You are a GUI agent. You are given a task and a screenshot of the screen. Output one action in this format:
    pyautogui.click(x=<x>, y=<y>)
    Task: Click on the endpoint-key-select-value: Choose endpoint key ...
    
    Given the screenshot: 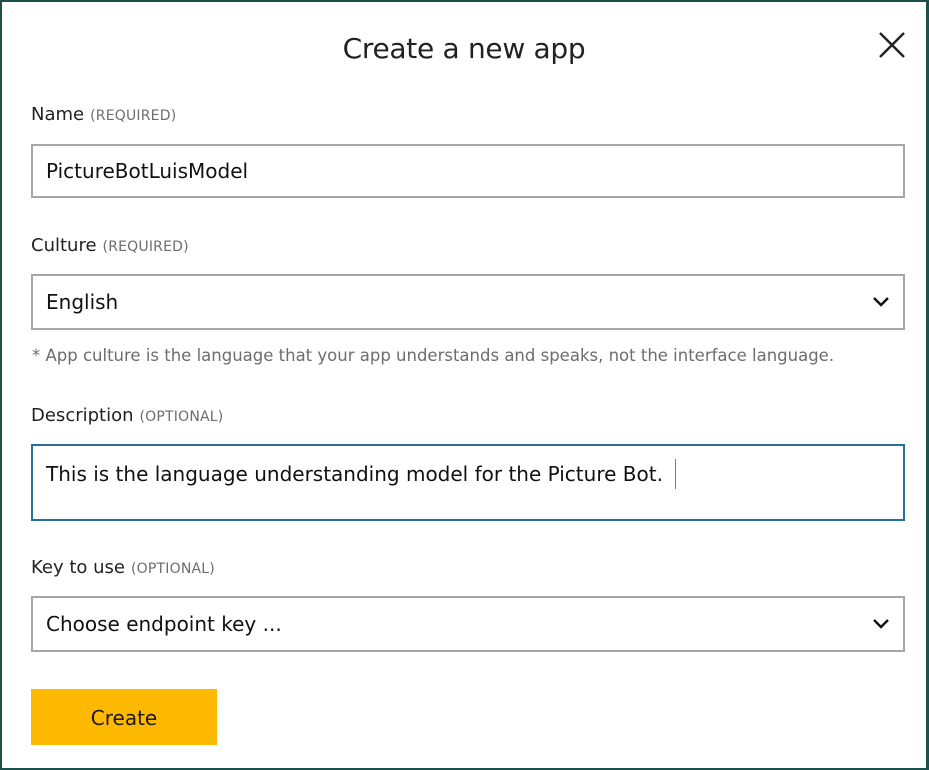 What is the action you would take?
    pyautogui.click(x=164, y=624)
    